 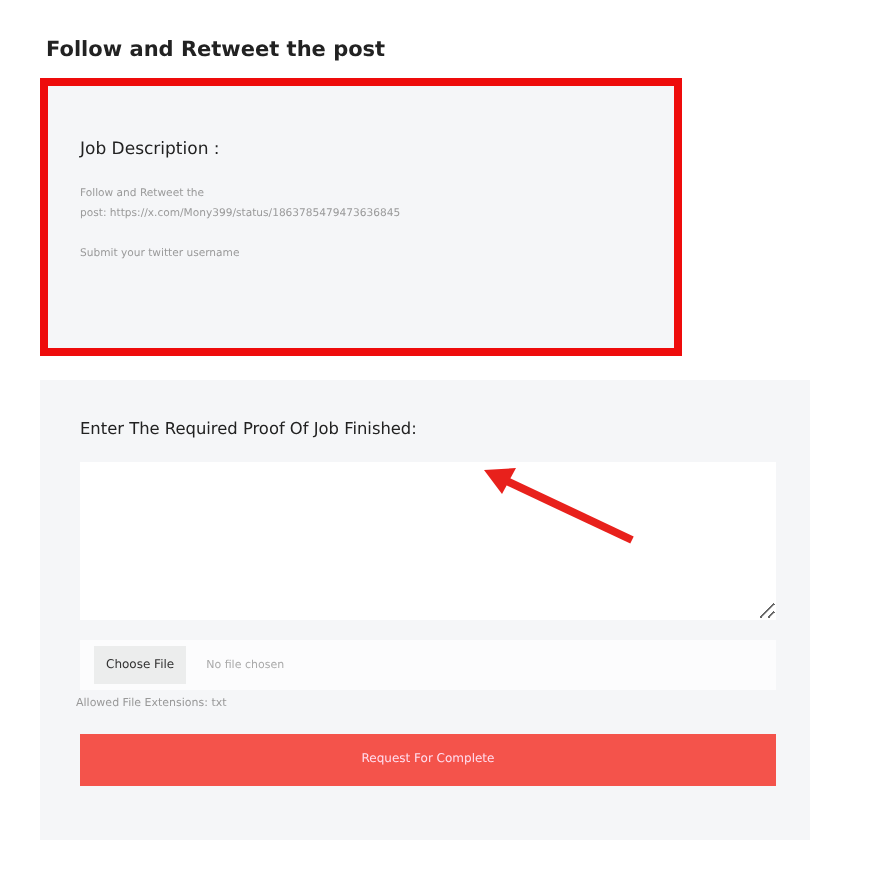 I want to click on proof-textarea, so click(x=428, y=541).